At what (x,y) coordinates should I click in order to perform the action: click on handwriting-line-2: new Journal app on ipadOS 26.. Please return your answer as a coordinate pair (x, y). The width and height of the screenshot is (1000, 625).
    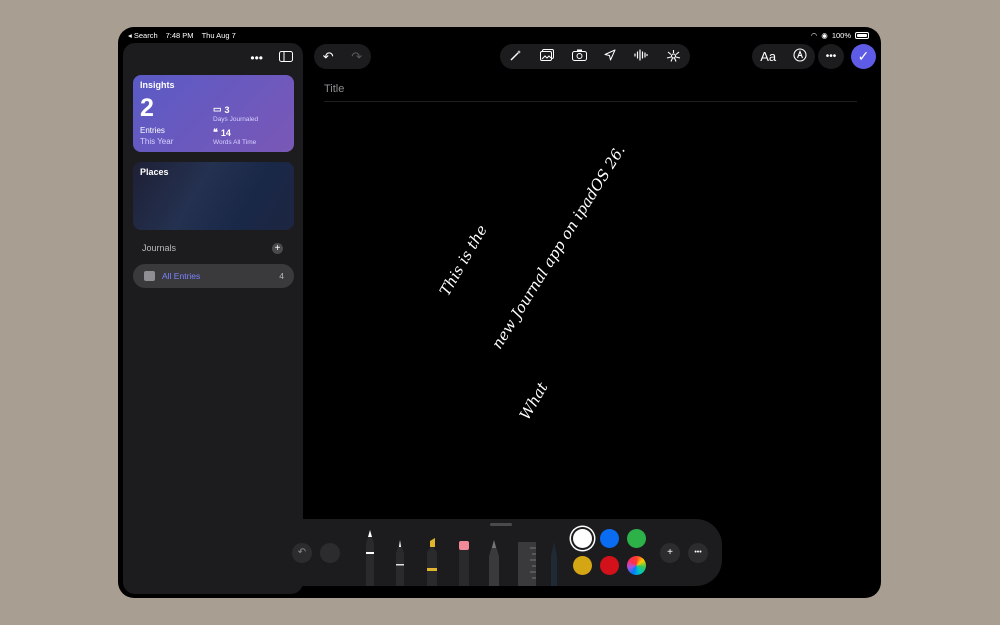
    Looking at the image, I should click on (558, 247).